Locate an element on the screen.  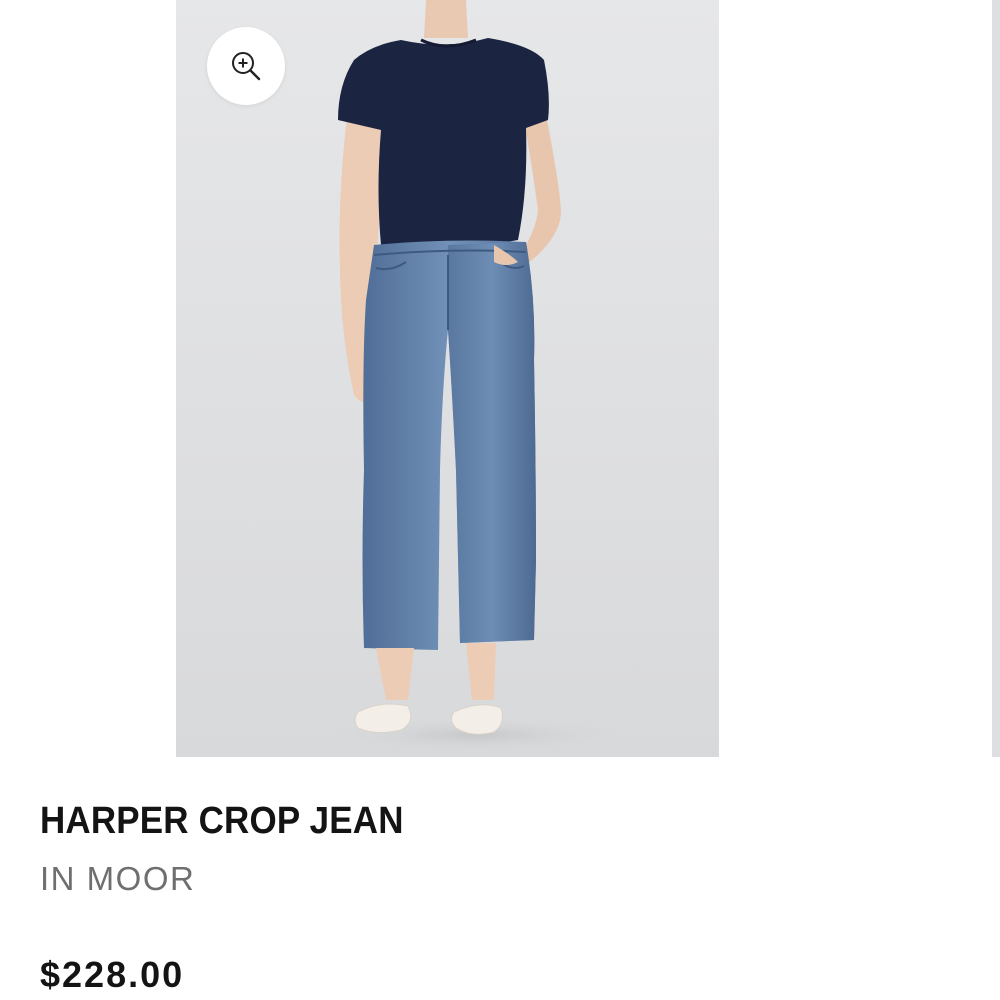
product-price: $228.00 is located at coordinates (112, 974).